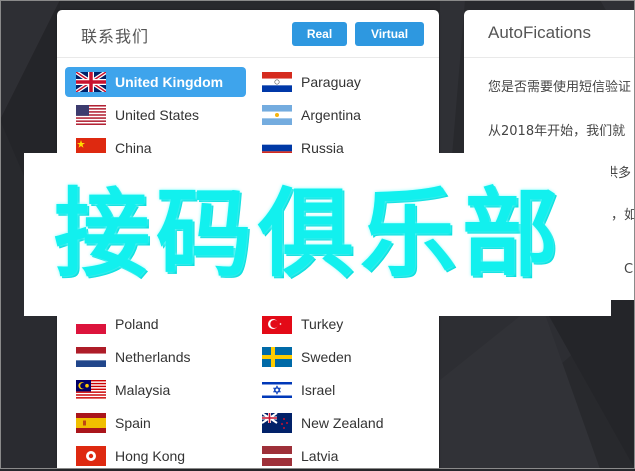 This screenshot has height=471, width=635. What do you see at coordinates (133, 423) in the screenshot?
I see `country-name: Spain` at bounding box center [133, 423].